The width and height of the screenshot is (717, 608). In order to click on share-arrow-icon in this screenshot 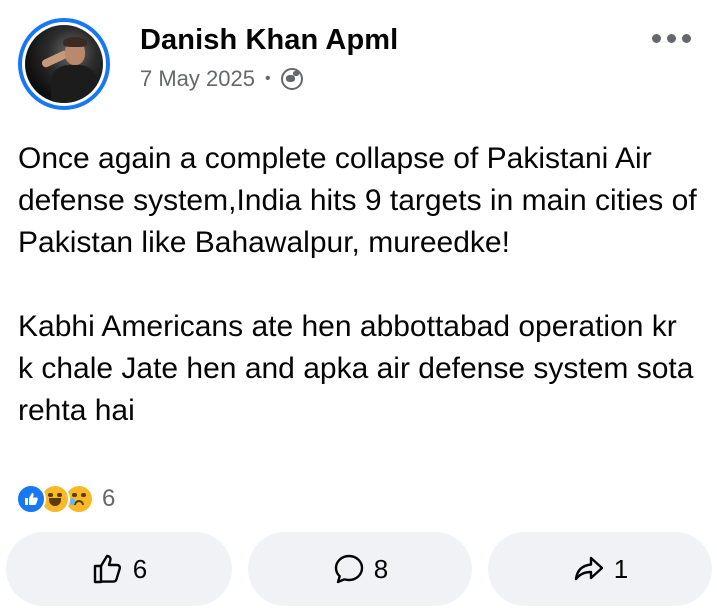, I will do `click(588, 568)`.